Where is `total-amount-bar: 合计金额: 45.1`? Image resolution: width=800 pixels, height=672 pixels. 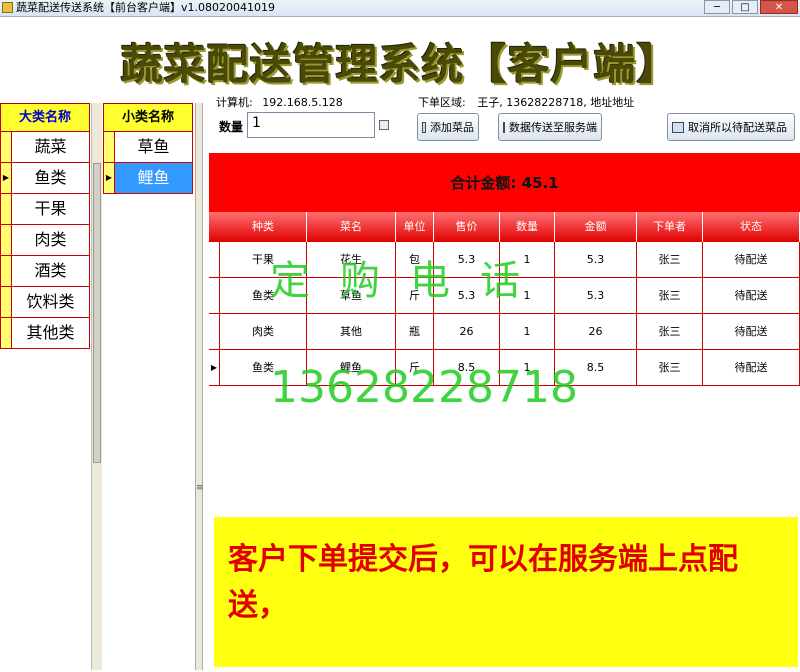
total-amount-bar: 合计金额: 45.1 is located at coordinates (504, 182).